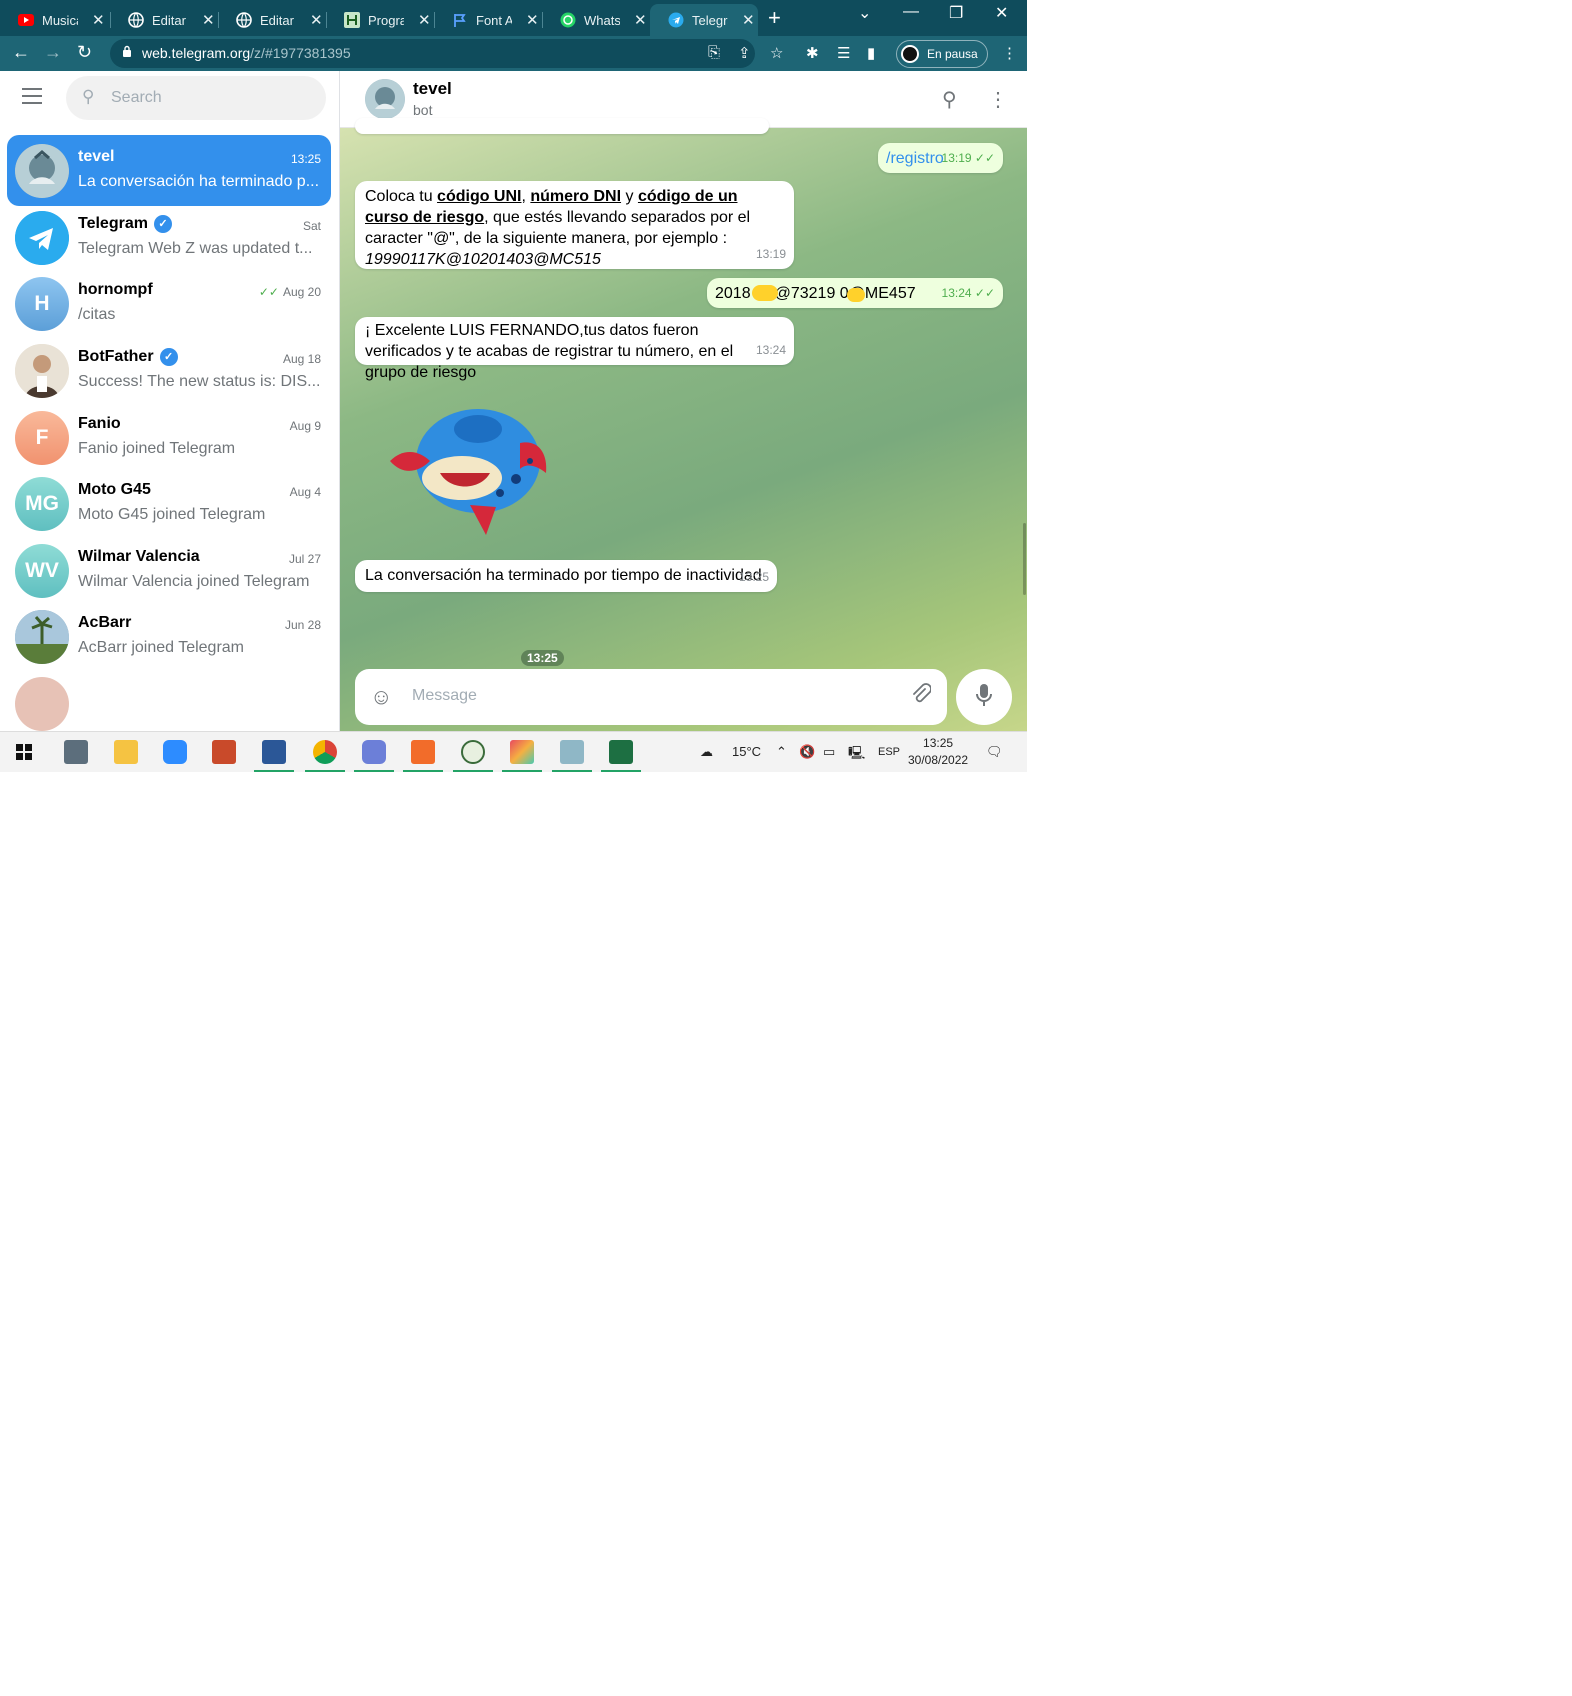 The width and height of the screenshot is (1572, 1696). What do you see at coordinates (921, 697) in the screenshot?
I see `attachment-paperclip-icon` at bounding box center [921, 697].